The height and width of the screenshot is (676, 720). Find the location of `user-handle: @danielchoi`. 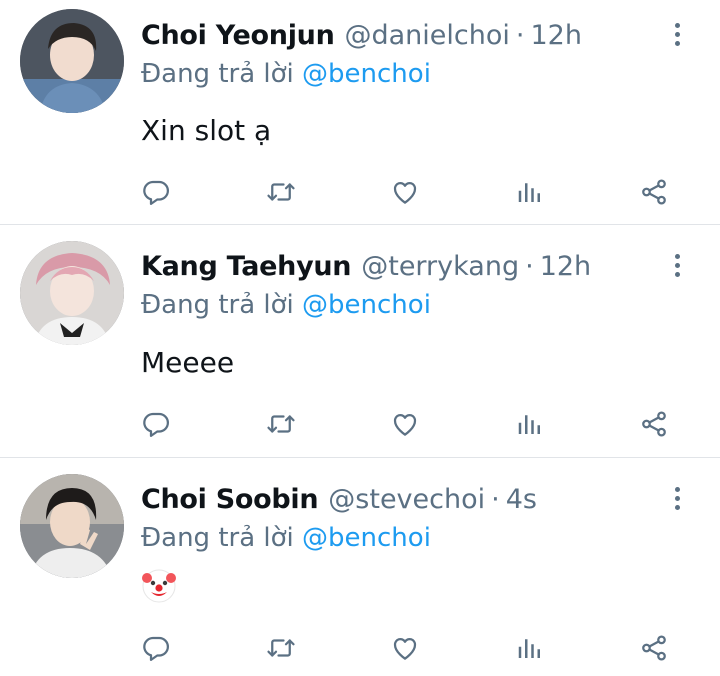

user-handle: @danielchoi is located at coordinates (427, 35).